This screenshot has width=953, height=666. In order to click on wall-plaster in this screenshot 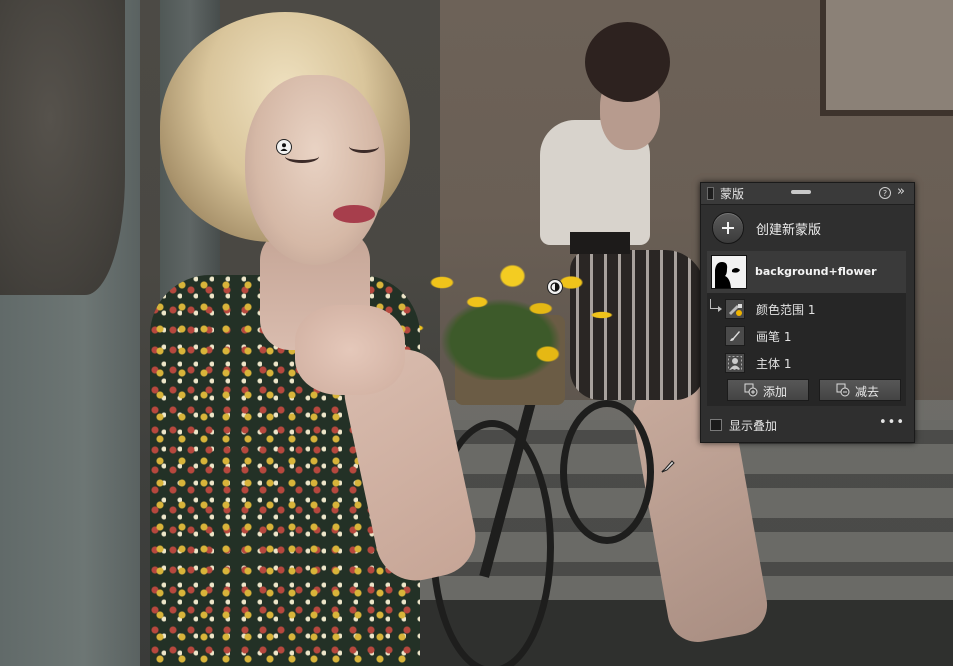, I will do `click(62, 147)`.